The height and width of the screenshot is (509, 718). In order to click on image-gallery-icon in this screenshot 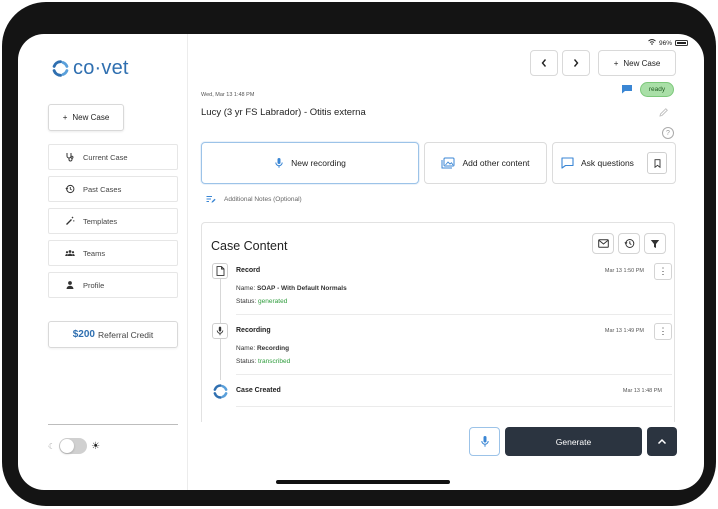, I will do `click(448, 163)`.